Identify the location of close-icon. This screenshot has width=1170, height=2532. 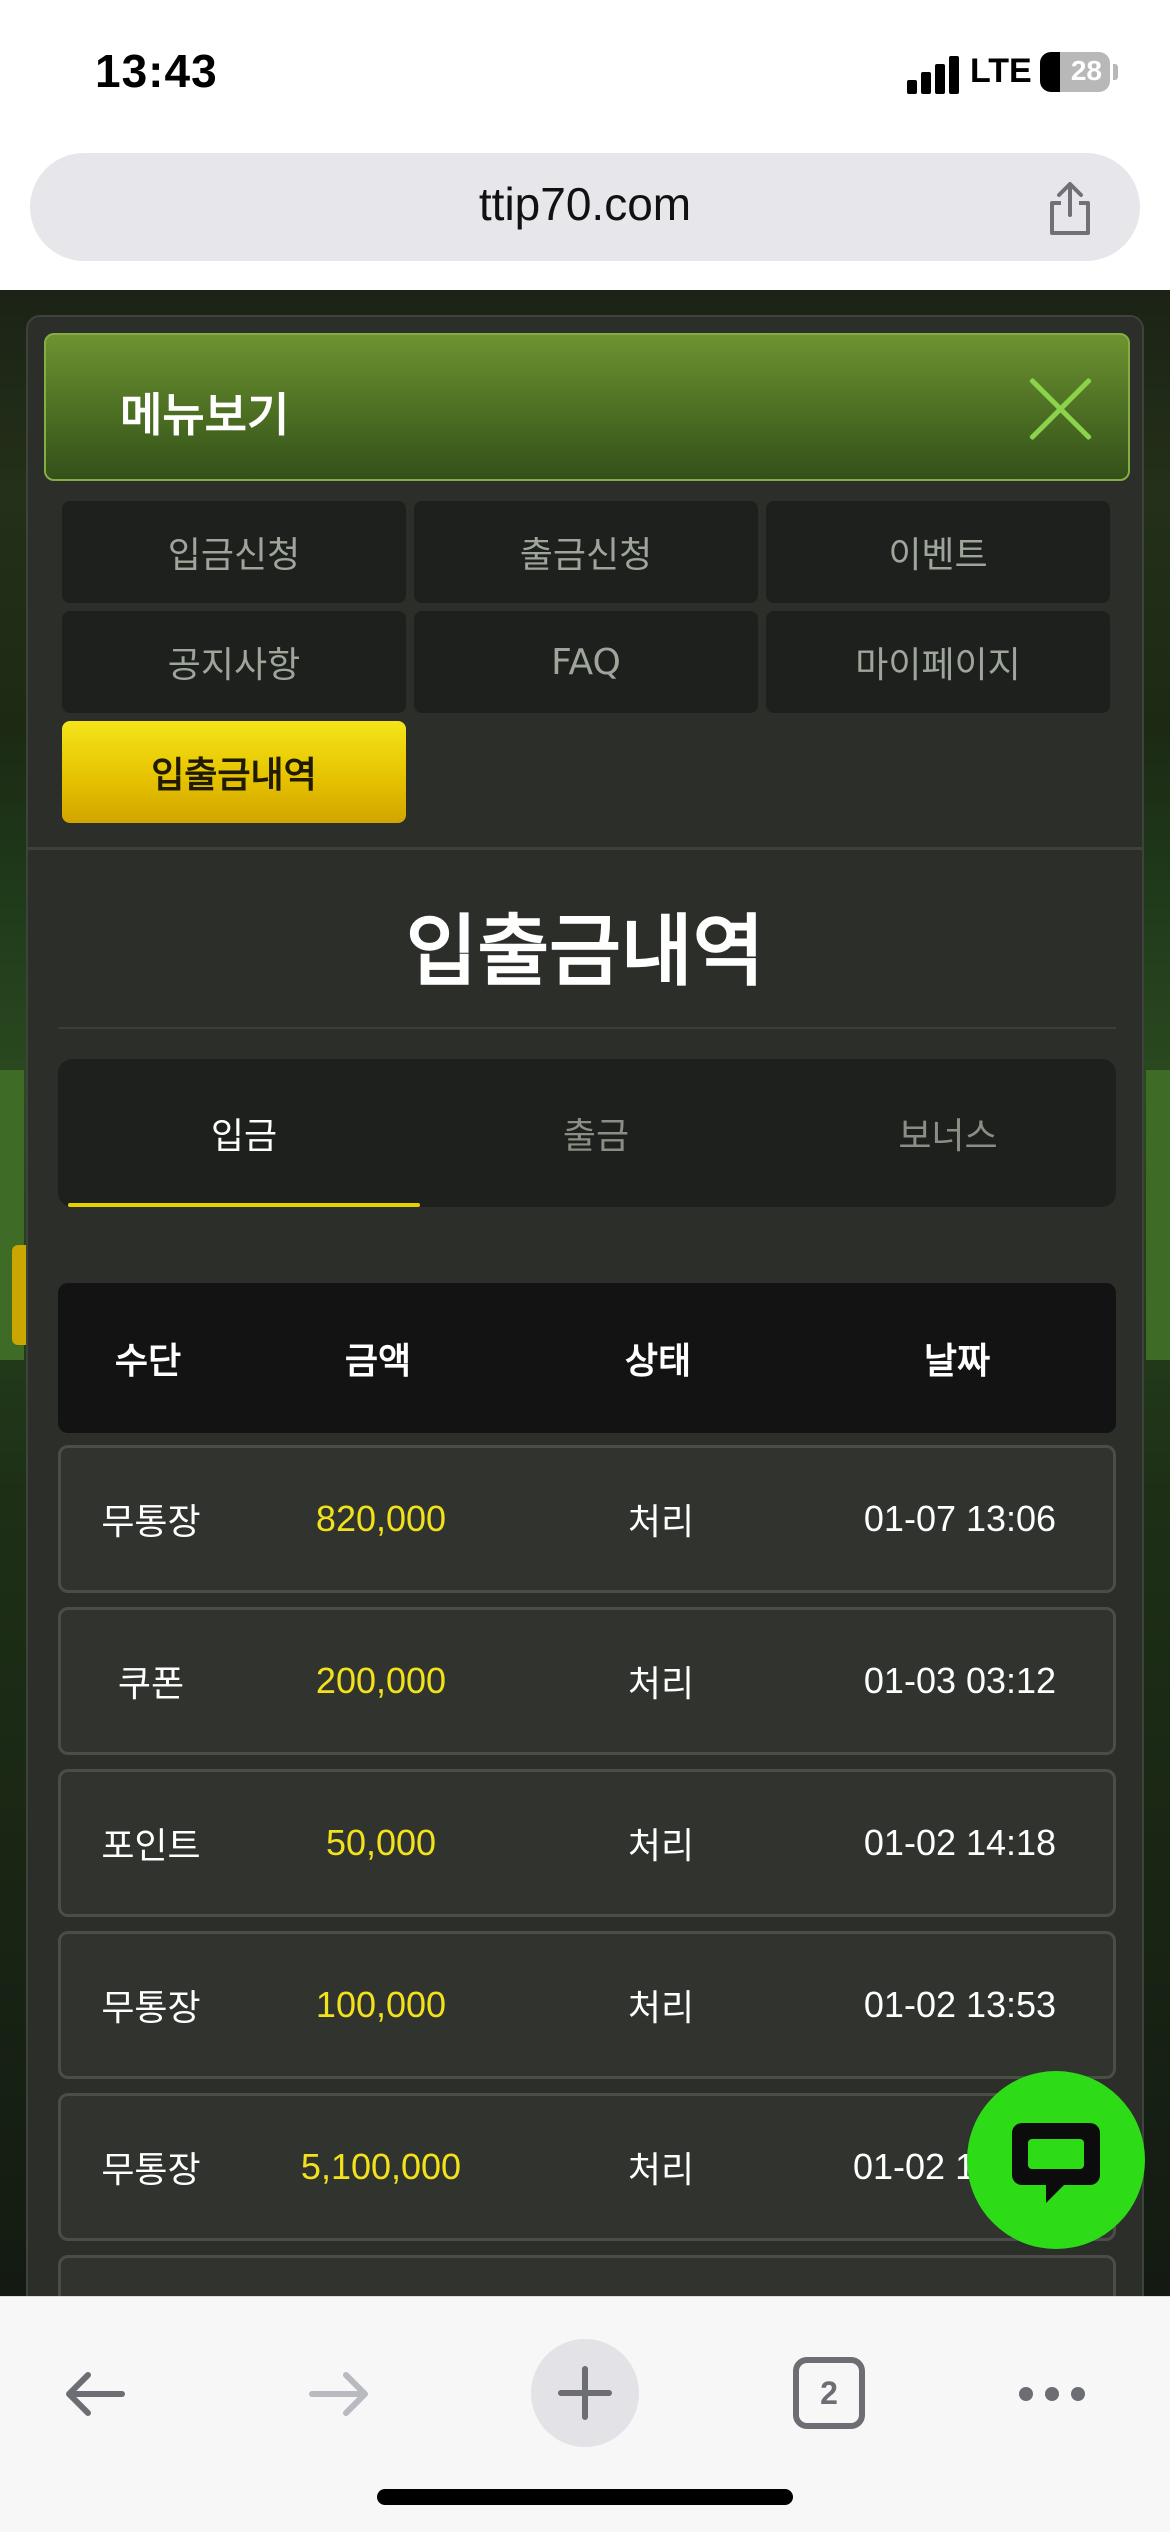
(1060, 409).